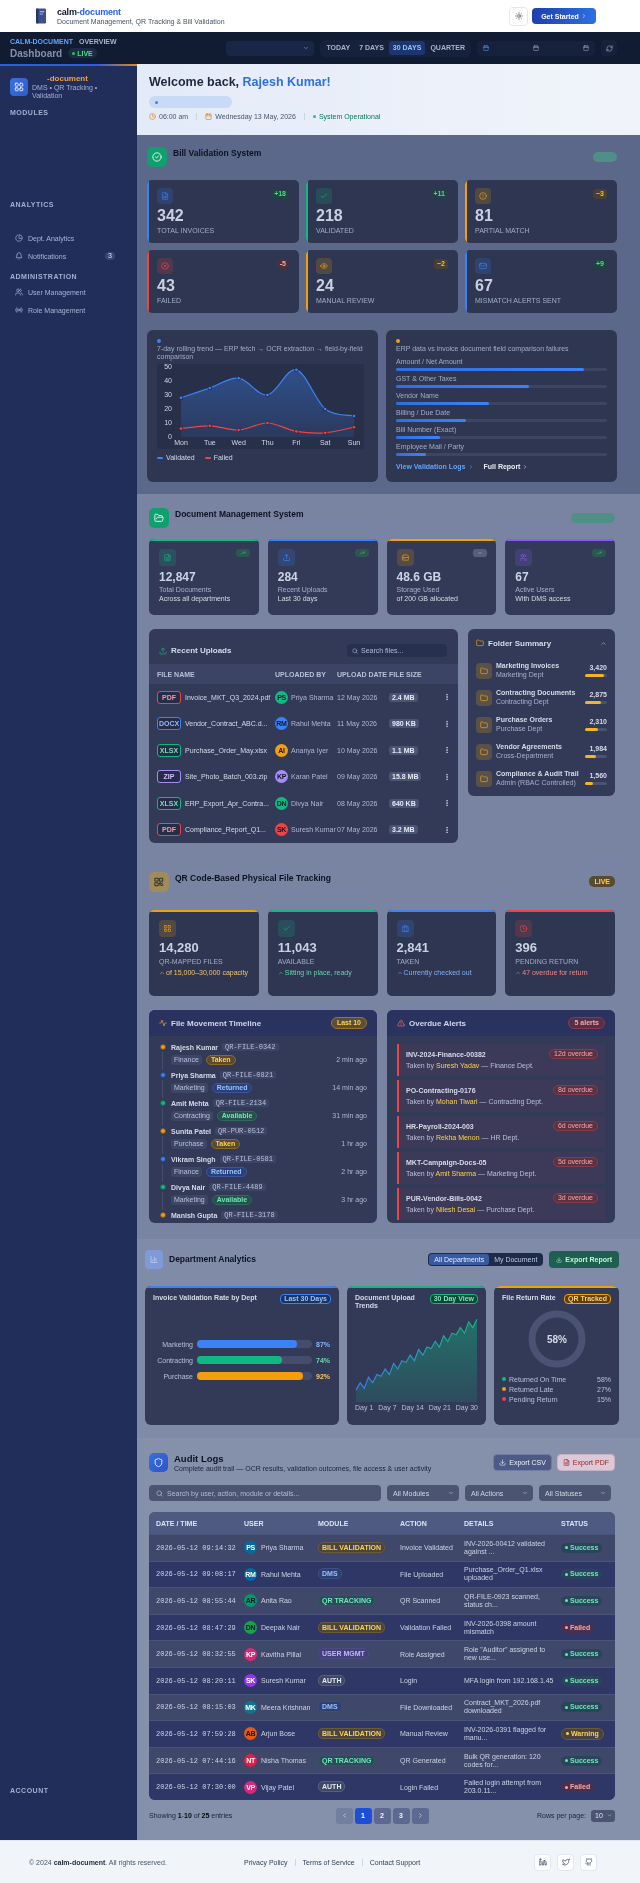  I want to click on github-button, so click(588, 1862).